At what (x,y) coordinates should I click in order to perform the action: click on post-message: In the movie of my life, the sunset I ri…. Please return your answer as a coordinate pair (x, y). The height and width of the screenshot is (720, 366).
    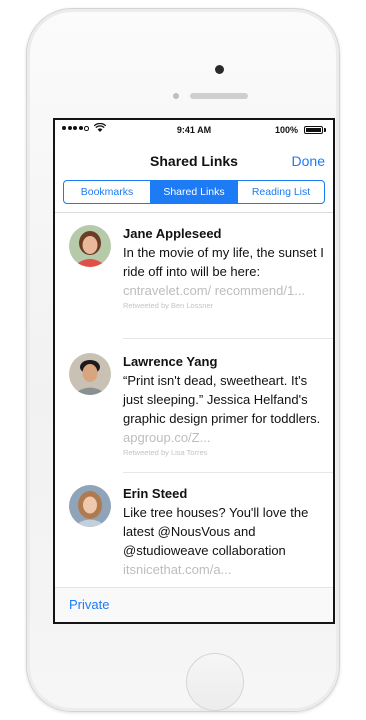
    Looking at the image, I should click on (223, 262).